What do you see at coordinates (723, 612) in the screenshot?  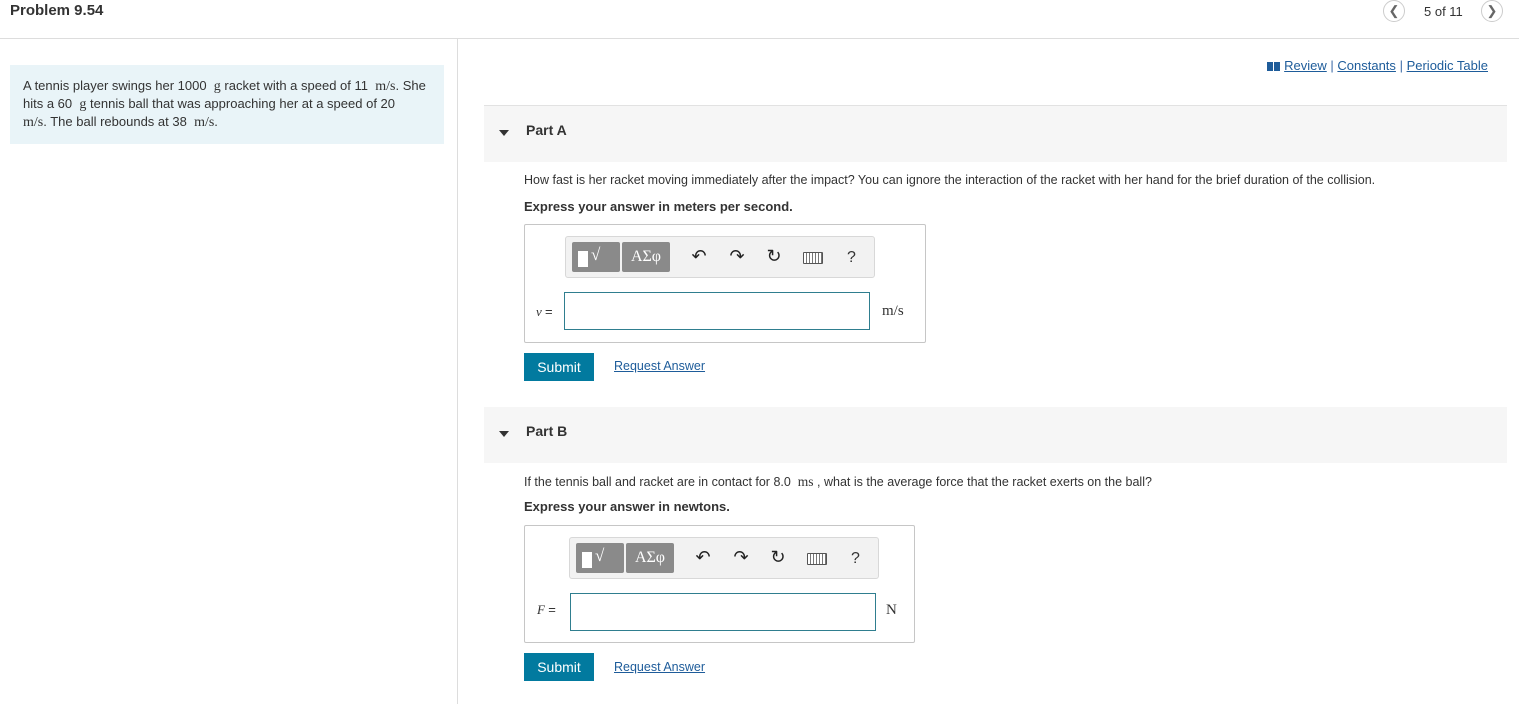 I see `answer-input-f` at bounding box center [723, 612].